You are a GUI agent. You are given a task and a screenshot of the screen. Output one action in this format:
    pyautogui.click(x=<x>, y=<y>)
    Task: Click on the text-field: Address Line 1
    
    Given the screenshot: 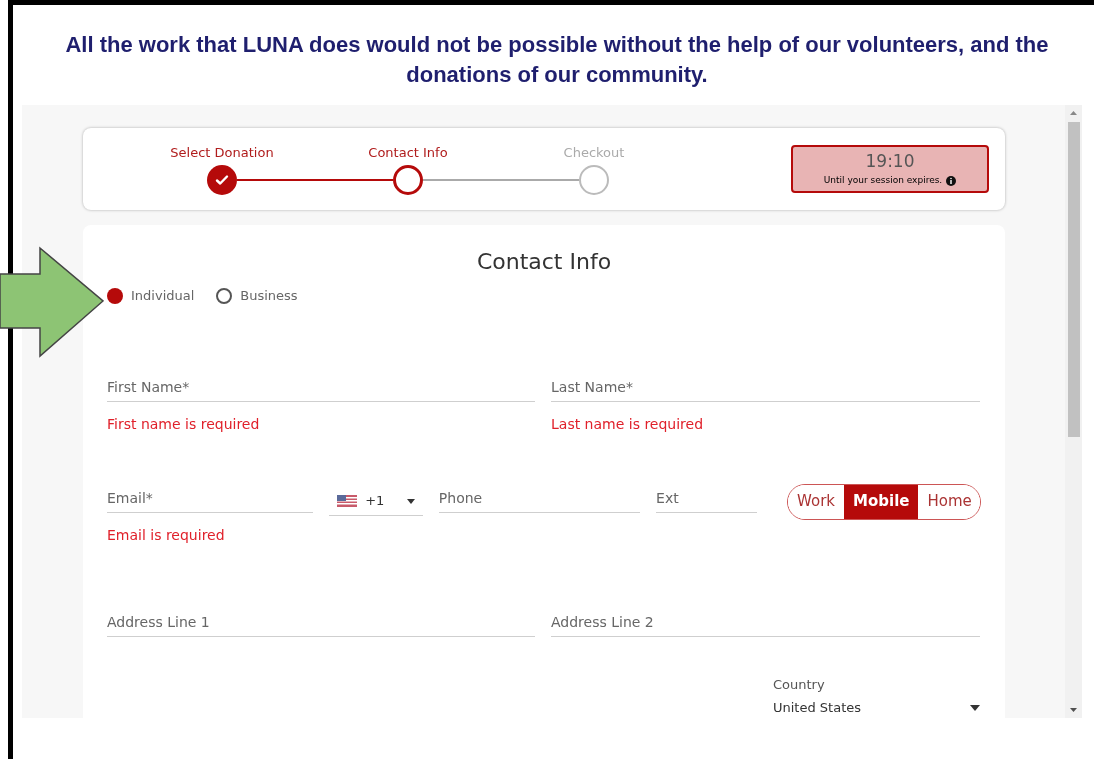 What is the action you would take?
    pyautogui.click(x=321, y=622)
    